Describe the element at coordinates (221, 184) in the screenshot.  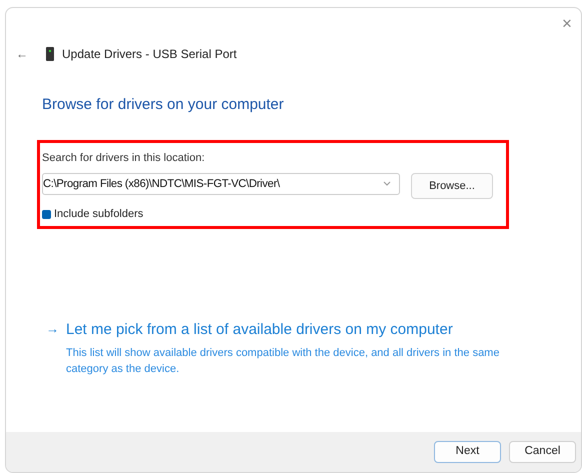
I see `location-combo: C:\Program Files (x86)\NDTC\MIS-FGT-VC\Driver\` at that location.